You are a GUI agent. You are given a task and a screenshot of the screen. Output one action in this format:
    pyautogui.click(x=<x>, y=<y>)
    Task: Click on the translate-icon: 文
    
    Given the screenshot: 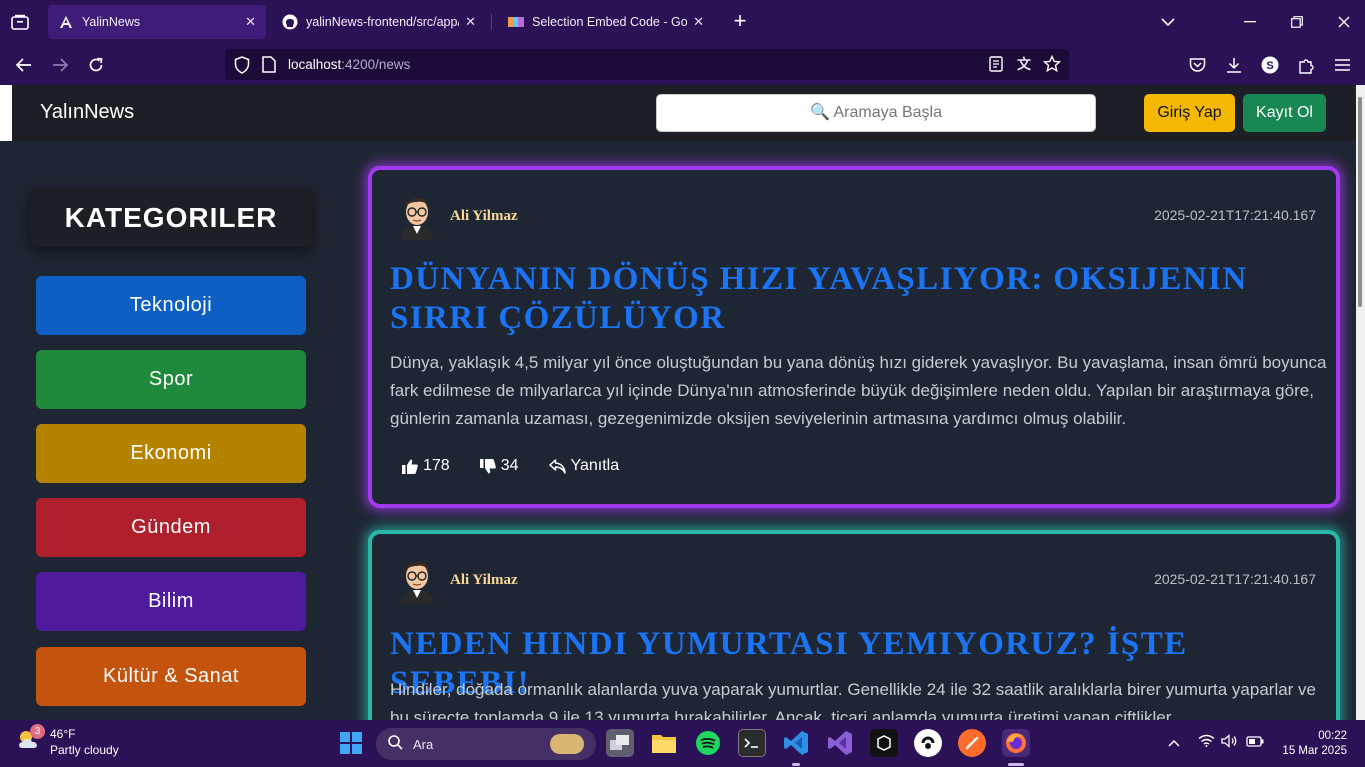 What is the action you would take?
    pyautogui.click(x=1024, y=64)
    